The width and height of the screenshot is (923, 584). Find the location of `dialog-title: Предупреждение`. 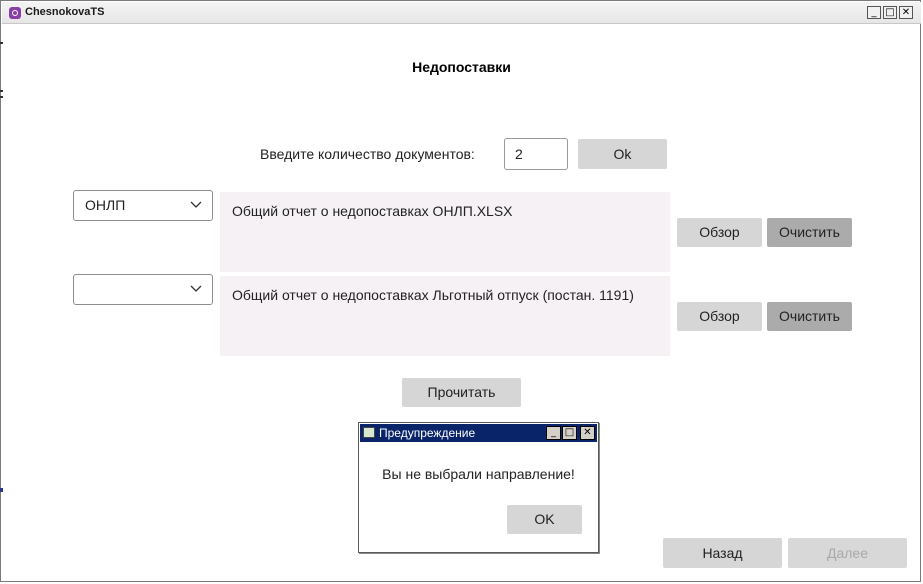

dialog-title: Предупреждение is located at coordinates (427, 433).